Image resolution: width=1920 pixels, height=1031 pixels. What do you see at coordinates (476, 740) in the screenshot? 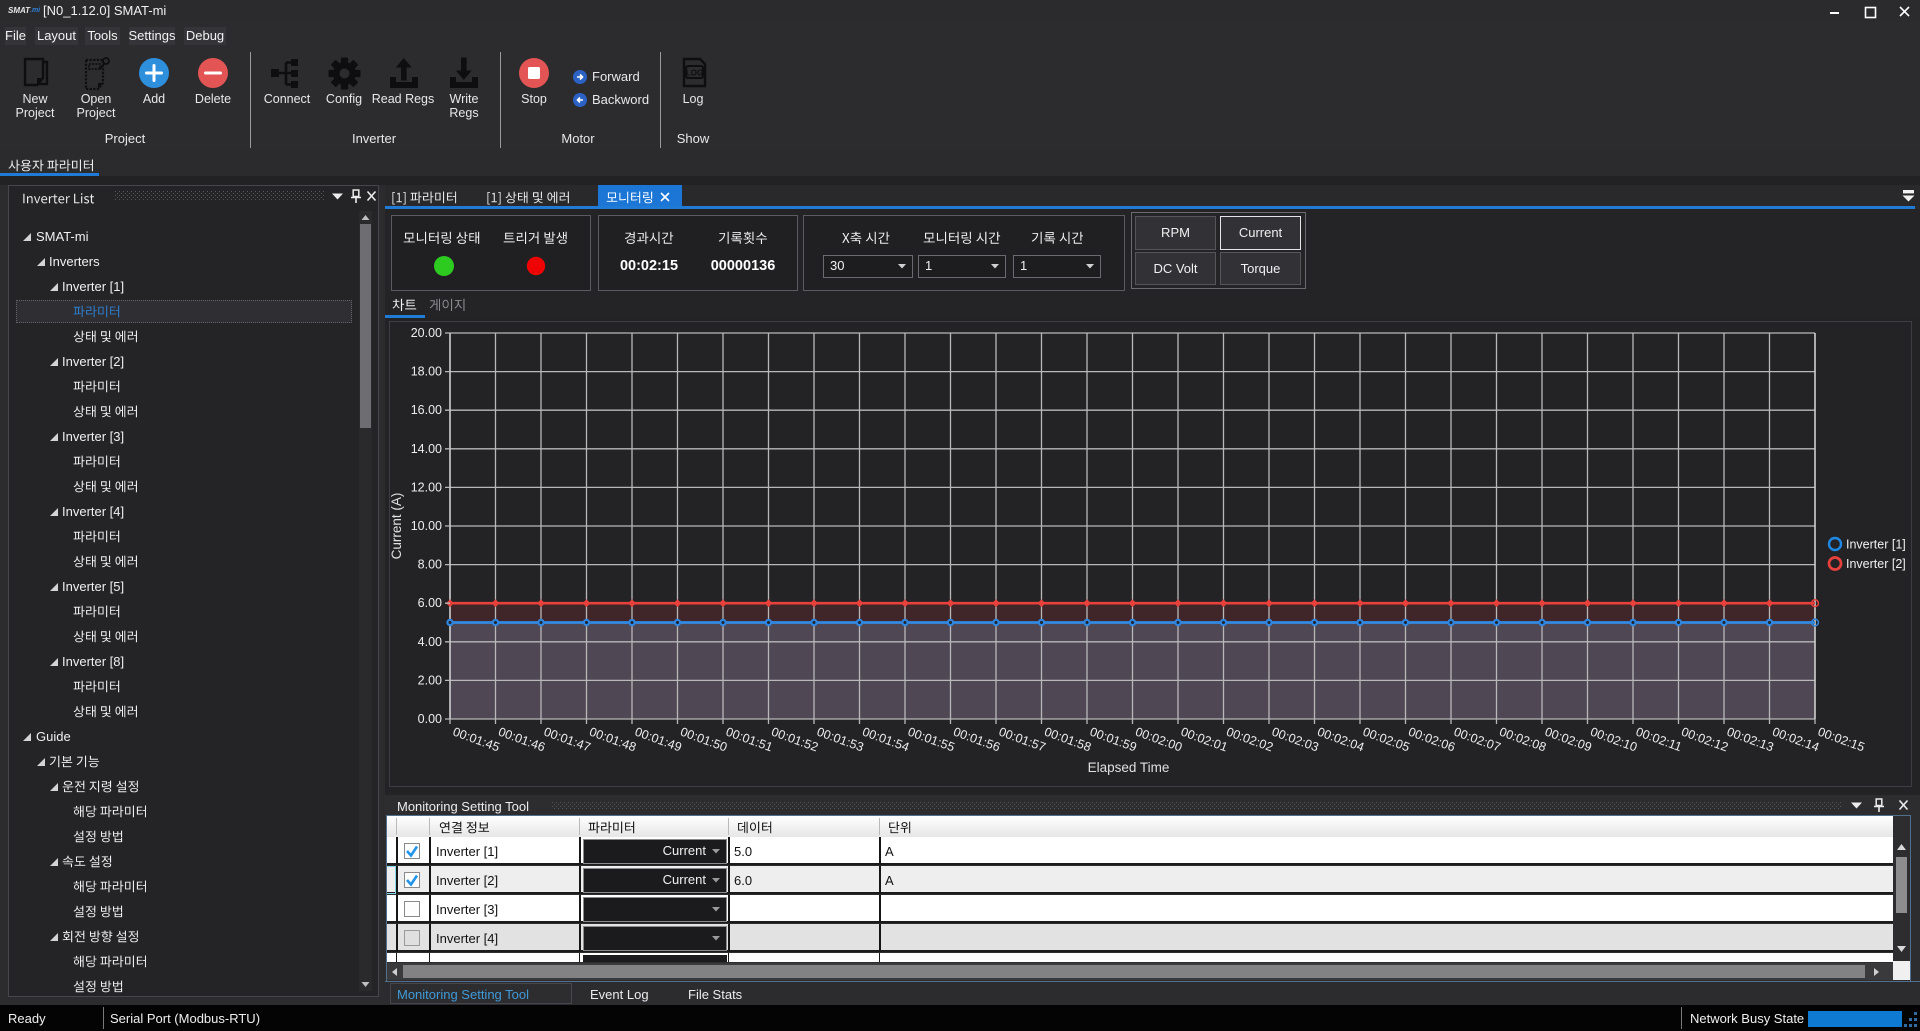
I see `svg-text: 00:01:45` at bounding box center [476, 740].